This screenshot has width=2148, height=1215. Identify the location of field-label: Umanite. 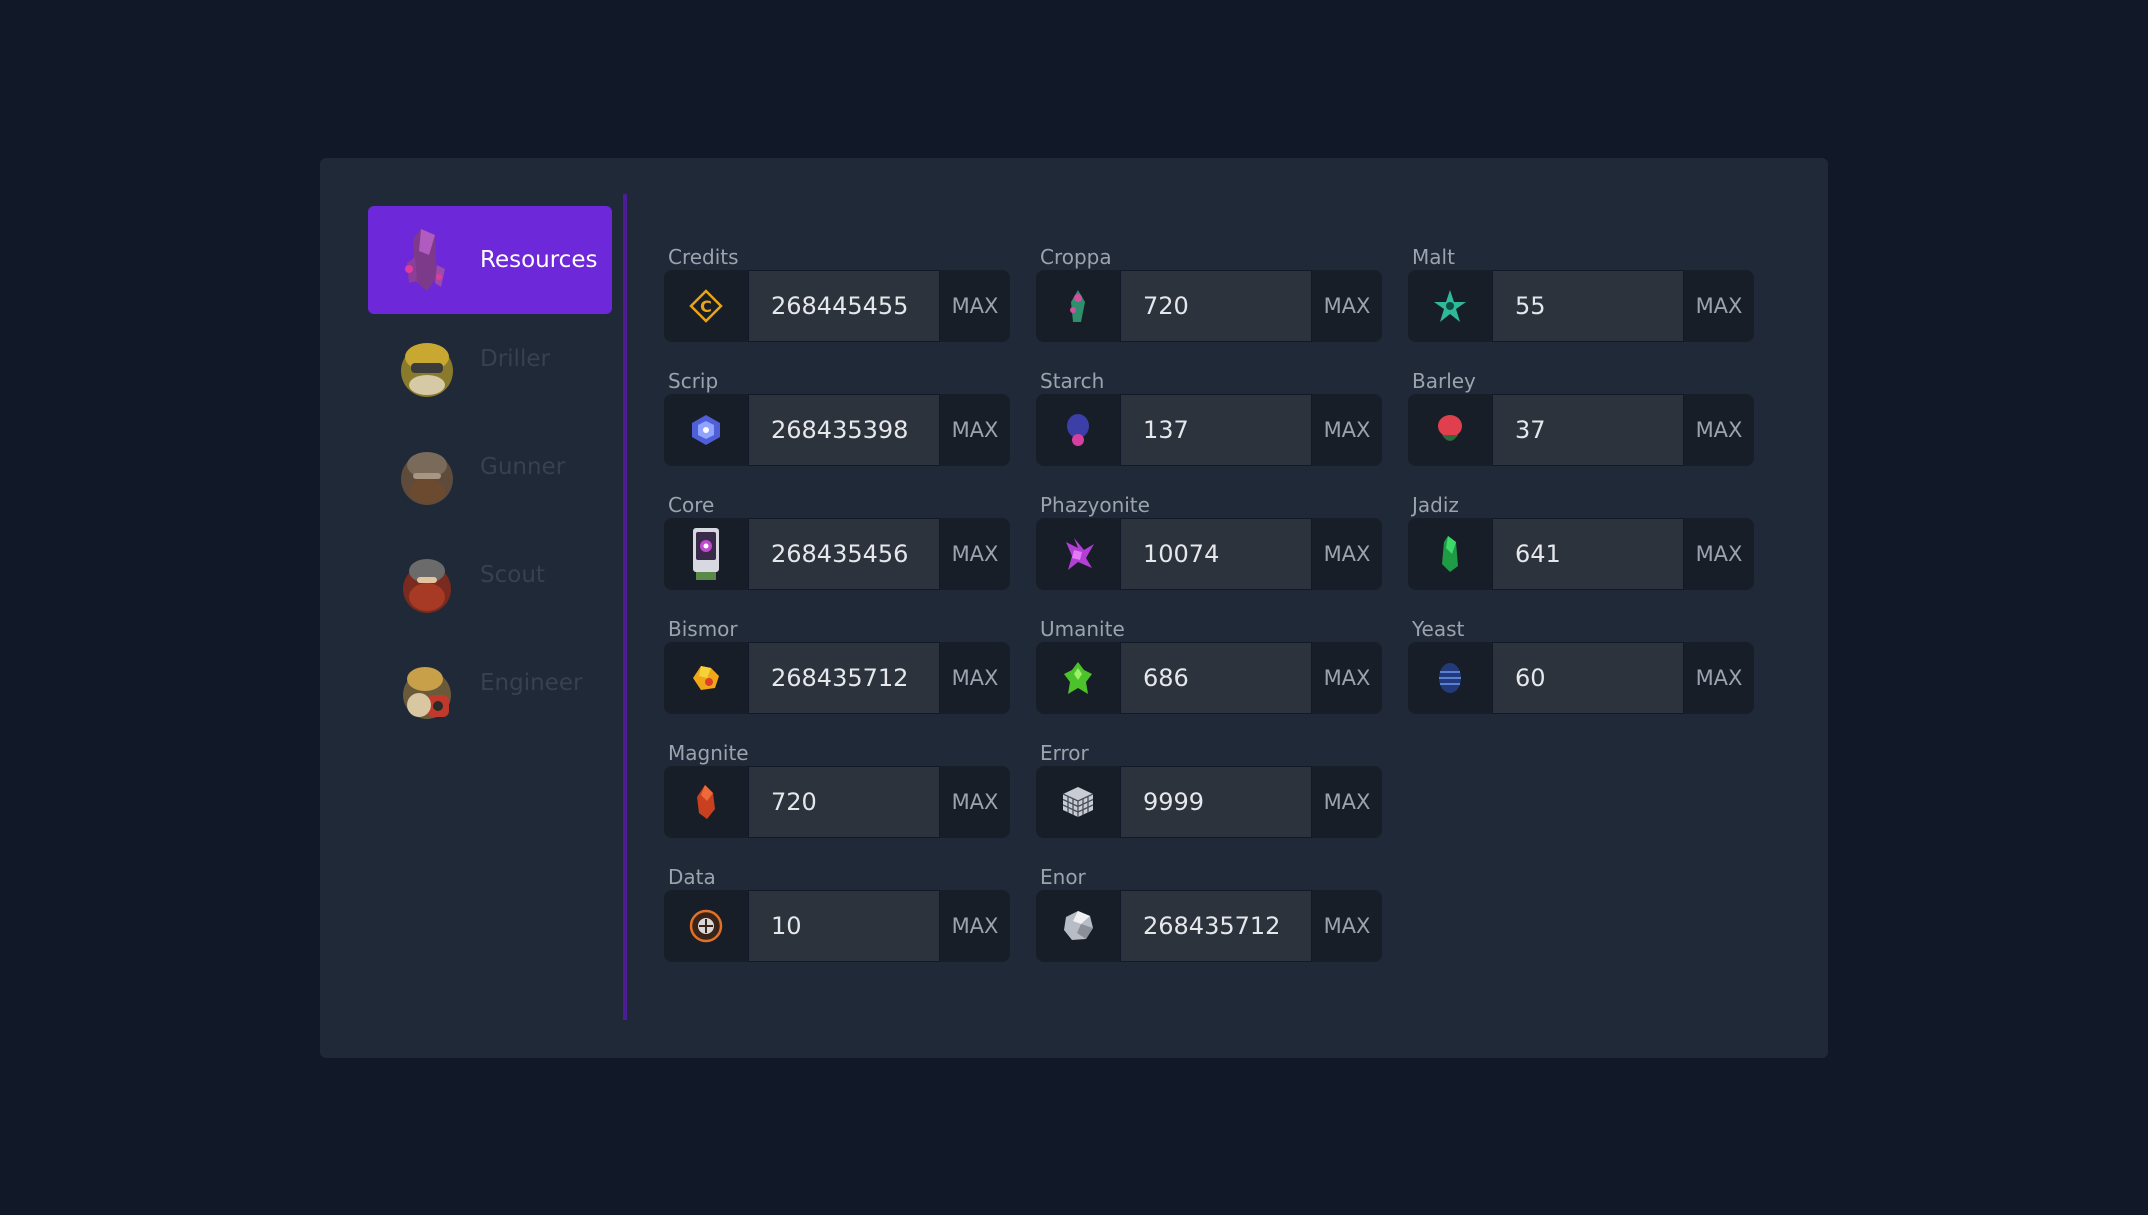
(1082, 629).